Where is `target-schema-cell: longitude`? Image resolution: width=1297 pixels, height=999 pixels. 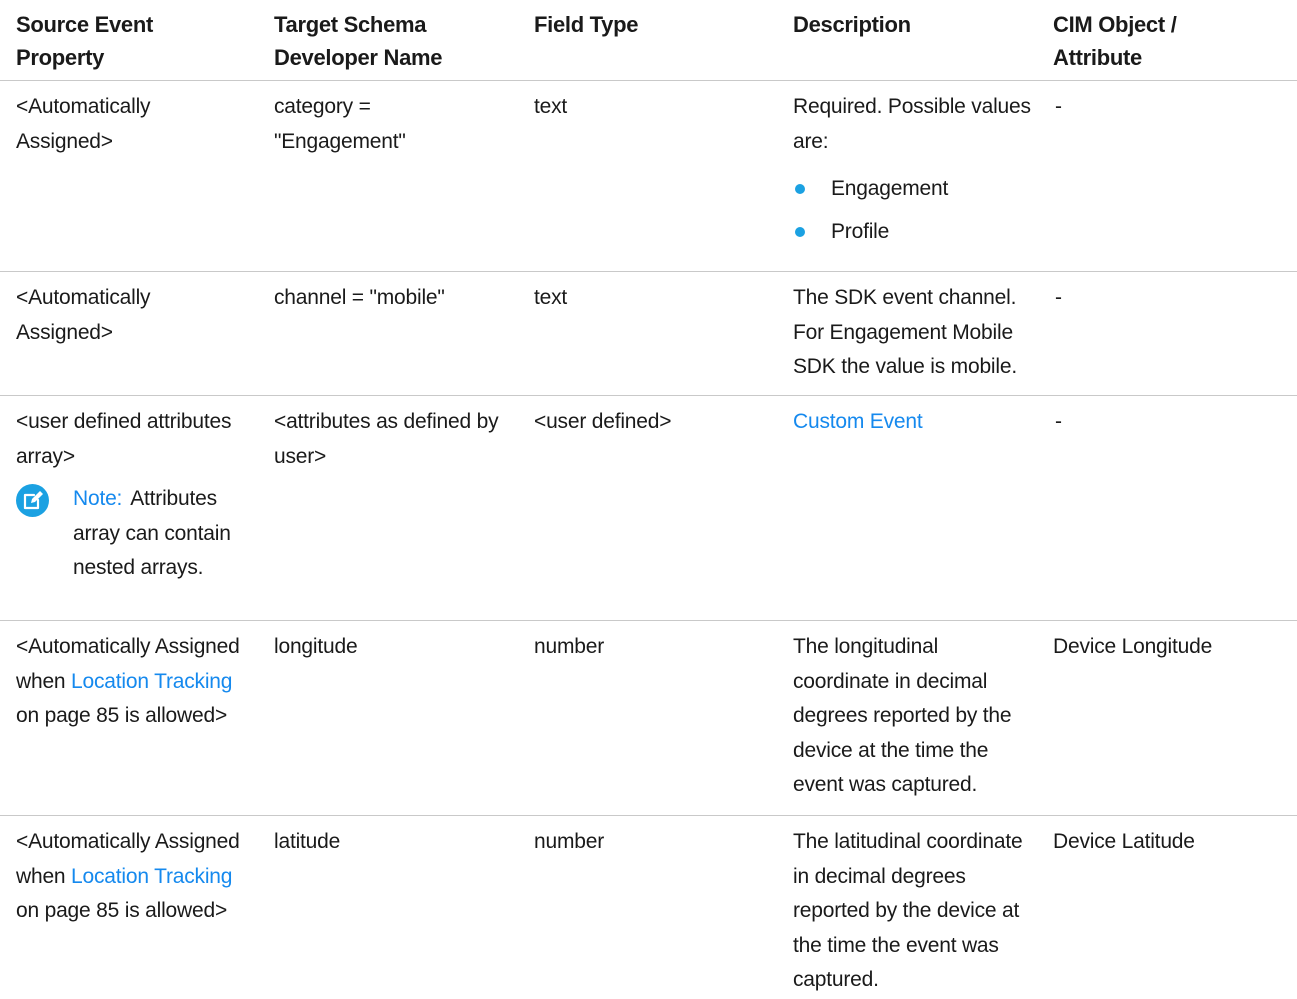
target-schema-cell: longitude is located at coordinates (316, 646).